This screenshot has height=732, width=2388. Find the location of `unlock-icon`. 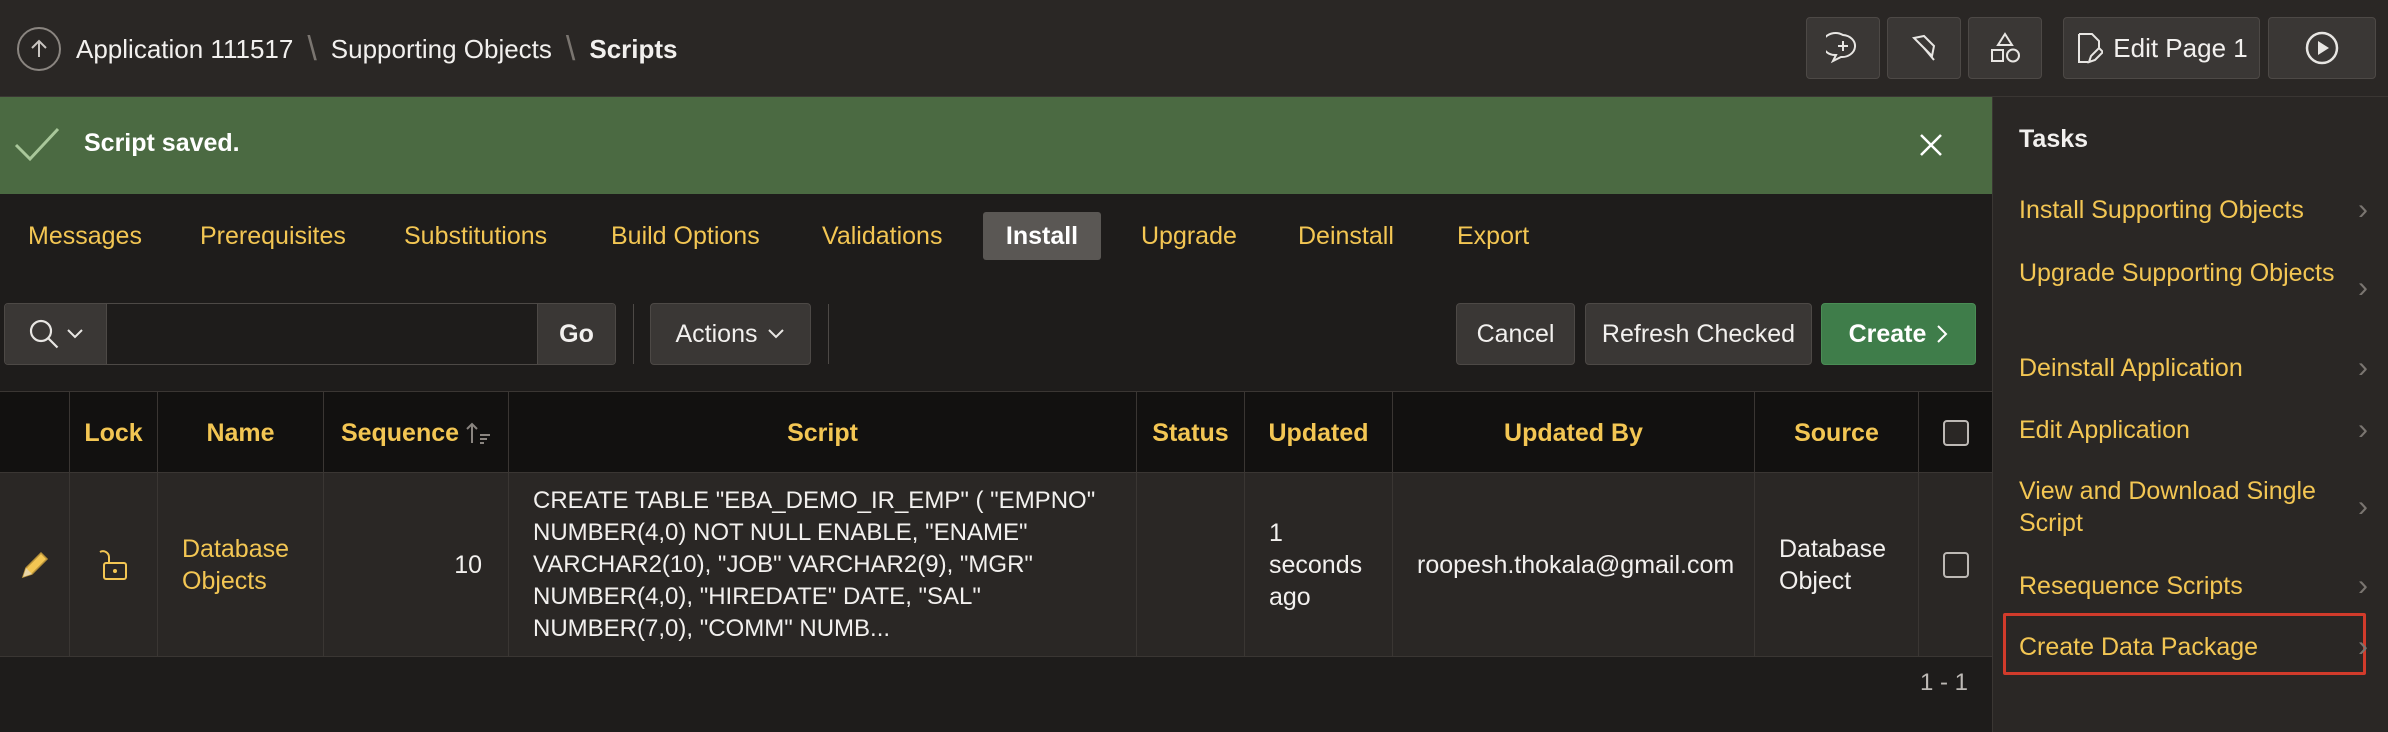

unlock-icon is located at coordinates (114, 565).